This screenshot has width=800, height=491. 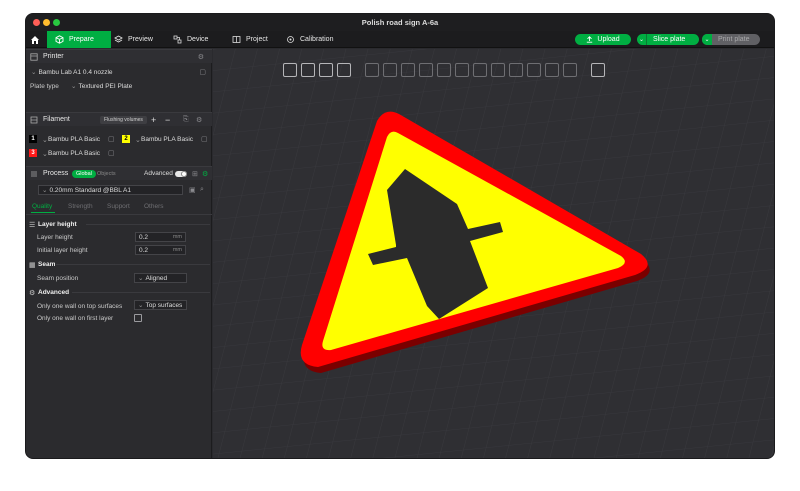 What do you see at coordinates (111, 139) in the screenshot?
I see `filament-1-edit-icon: ▢` at bounding box center [111, 139].